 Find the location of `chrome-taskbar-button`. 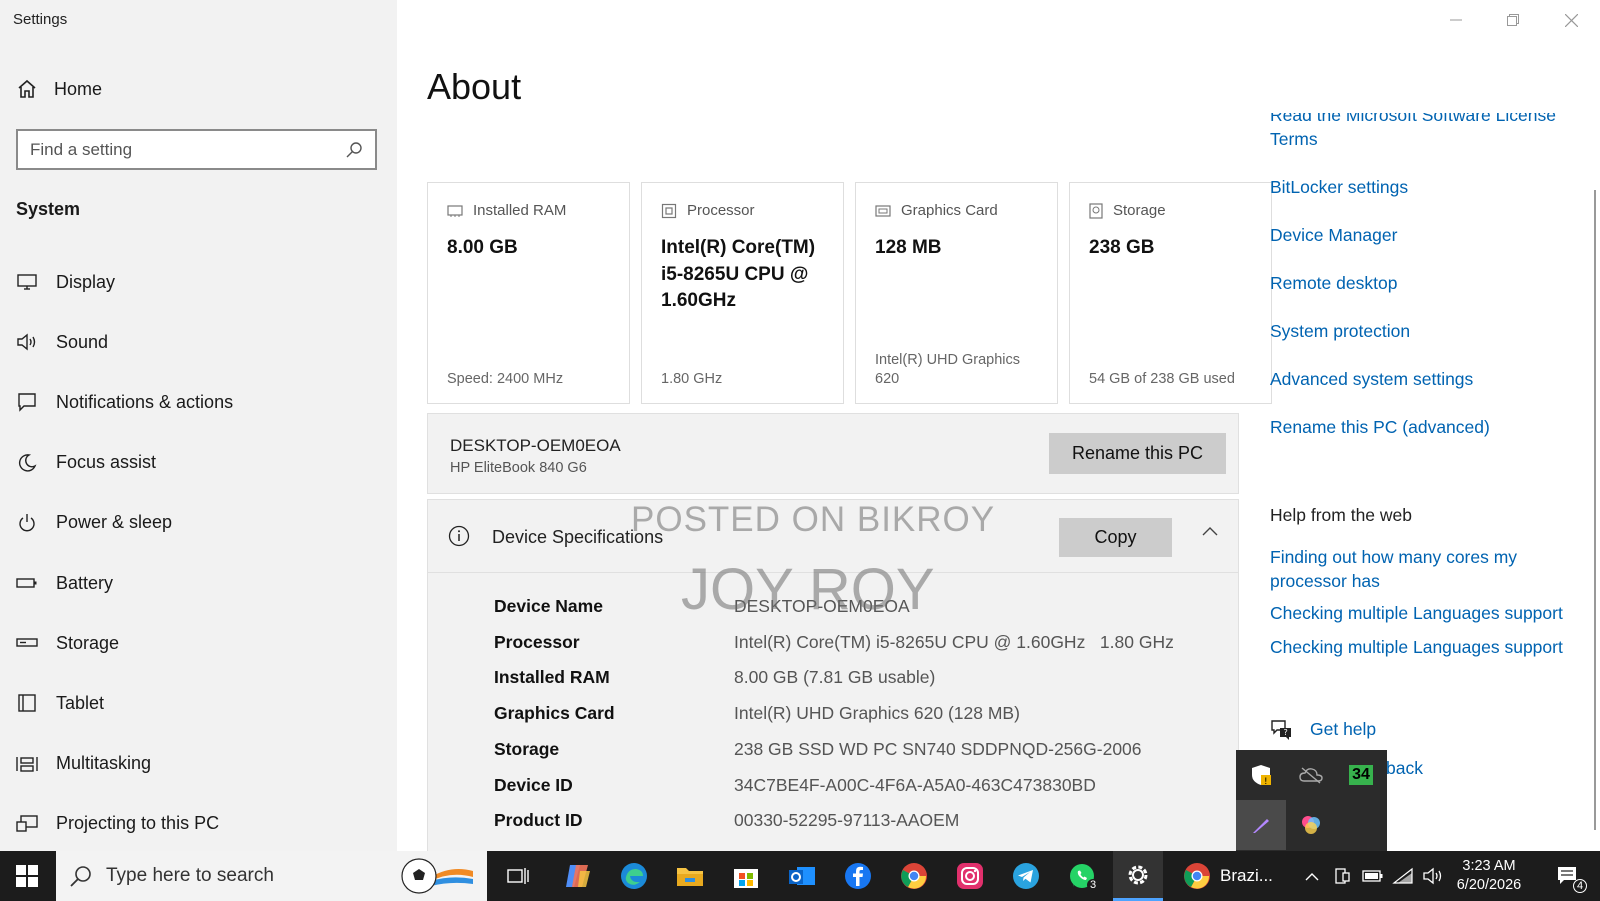

chrome-taskbar-button is located at coordinates (914, 876).